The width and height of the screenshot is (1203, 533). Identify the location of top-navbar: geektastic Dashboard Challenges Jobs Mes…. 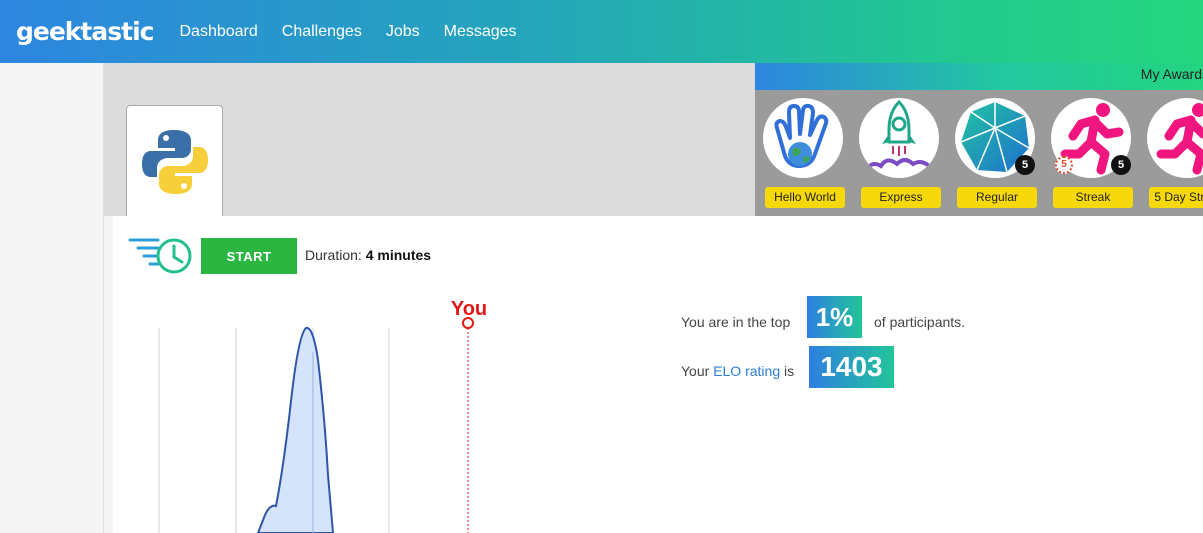
(601, 31).